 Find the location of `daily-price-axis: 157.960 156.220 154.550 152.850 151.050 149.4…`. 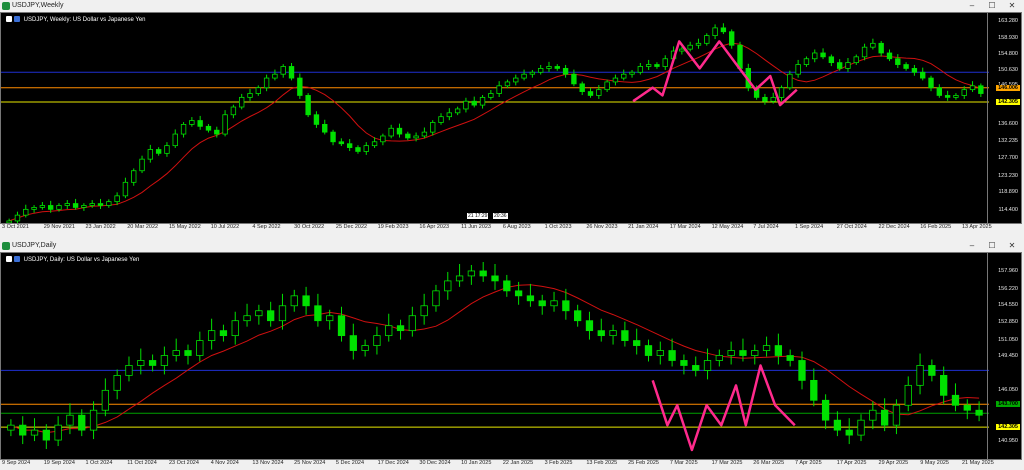

daily-price-axis: 157.960 156.220 154.550 152.850 151.050 149.4… is located at coordinates (1004, 356).